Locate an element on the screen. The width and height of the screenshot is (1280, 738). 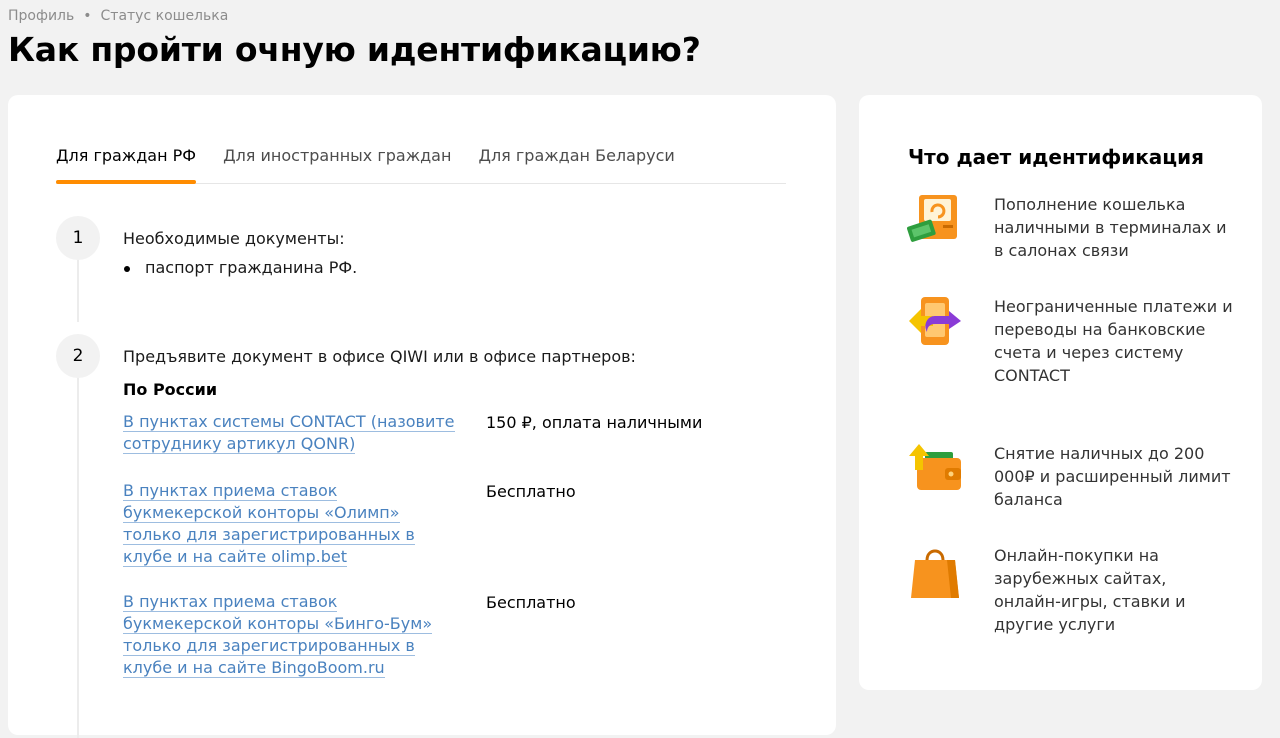
benefits-title: Что дает идентификация is located at coordinates (1056, 157).